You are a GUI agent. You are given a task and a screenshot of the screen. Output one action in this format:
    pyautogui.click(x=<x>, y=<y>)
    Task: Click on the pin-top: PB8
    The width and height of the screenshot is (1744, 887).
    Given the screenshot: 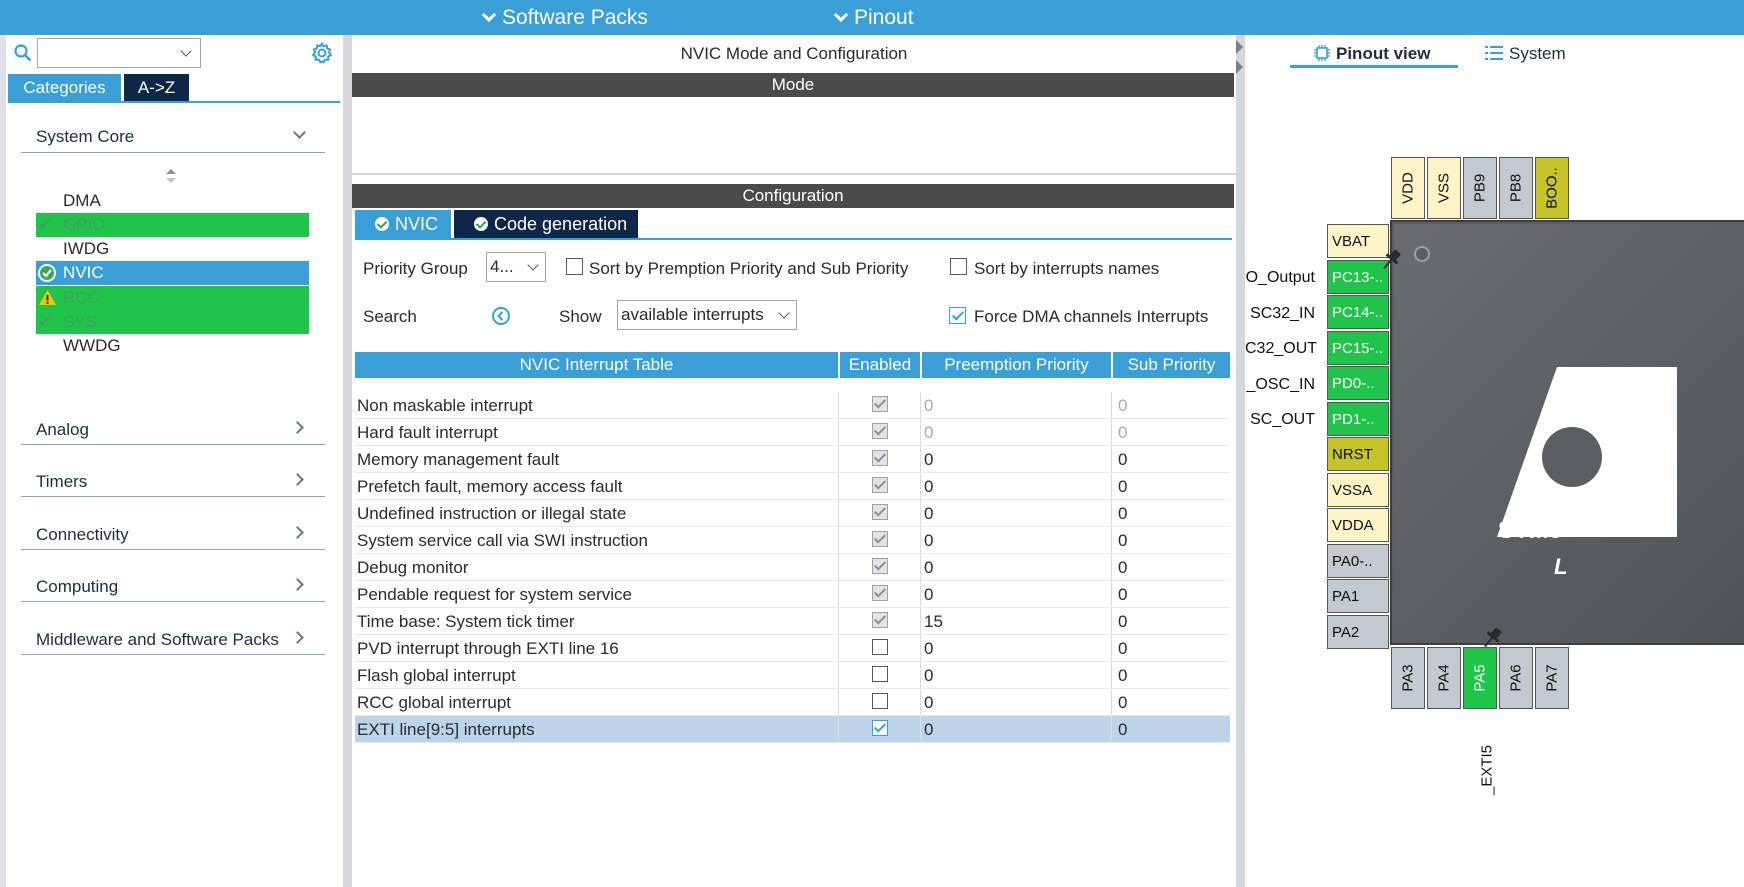 What is the action you would take?
    pyautogui.click(x=1516, y=188)
    